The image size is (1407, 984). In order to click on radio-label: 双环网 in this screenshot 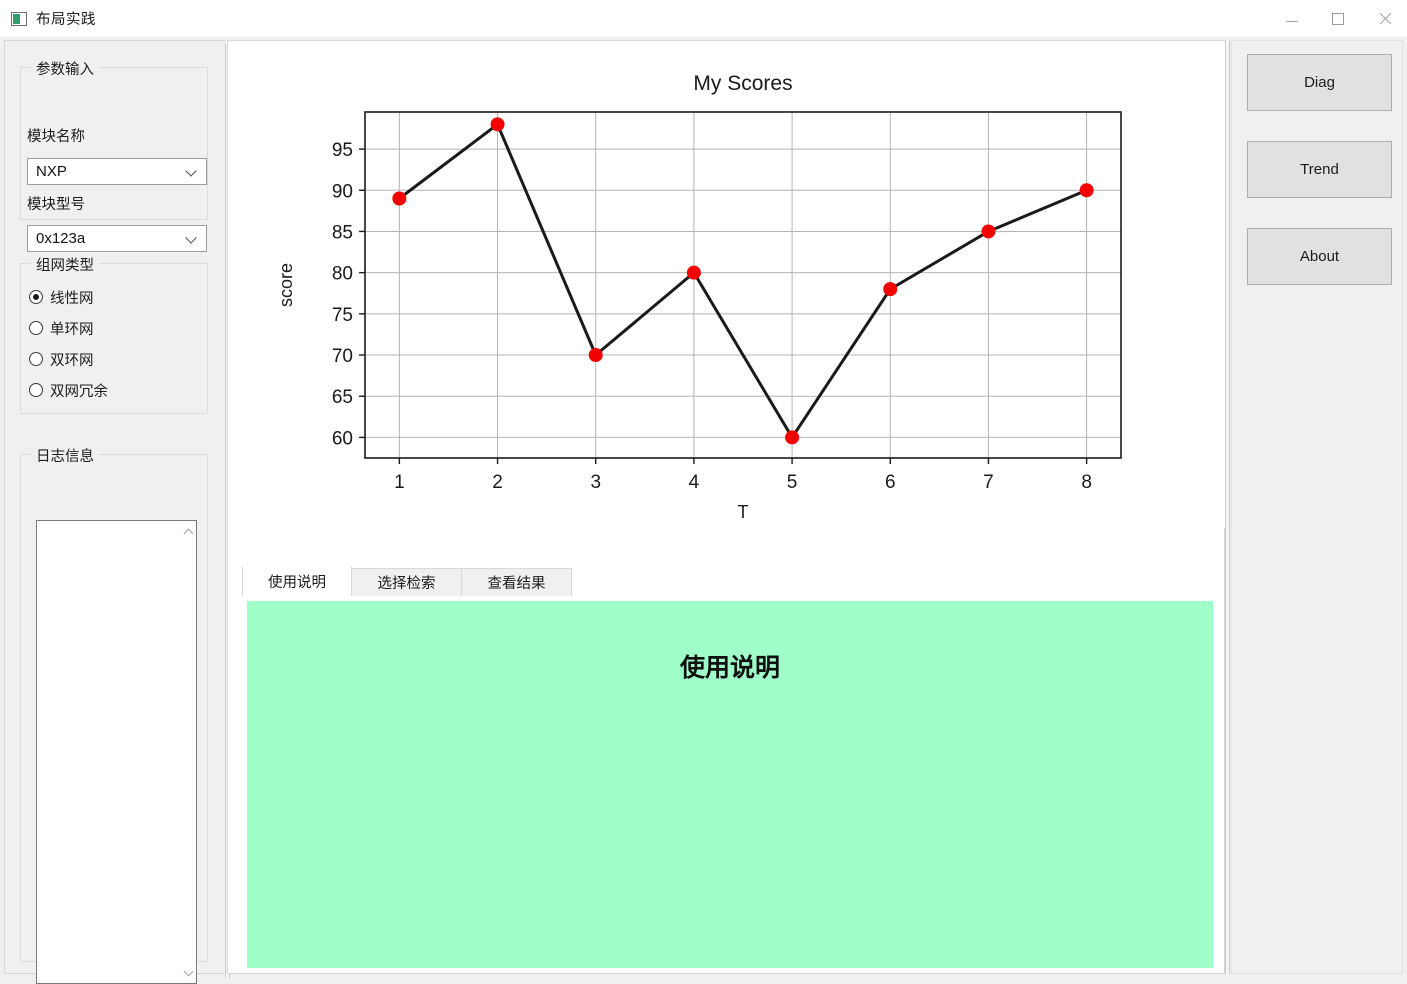, I will do `click(72, 360)`.